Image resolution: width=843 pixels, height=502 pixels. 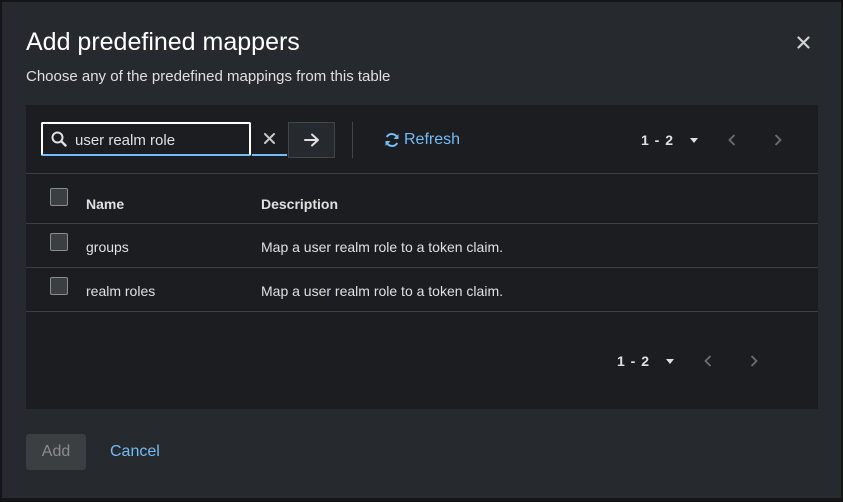 I want to click on table-toolbar: Refresh 1 - 2, so click(x=422, y=139).